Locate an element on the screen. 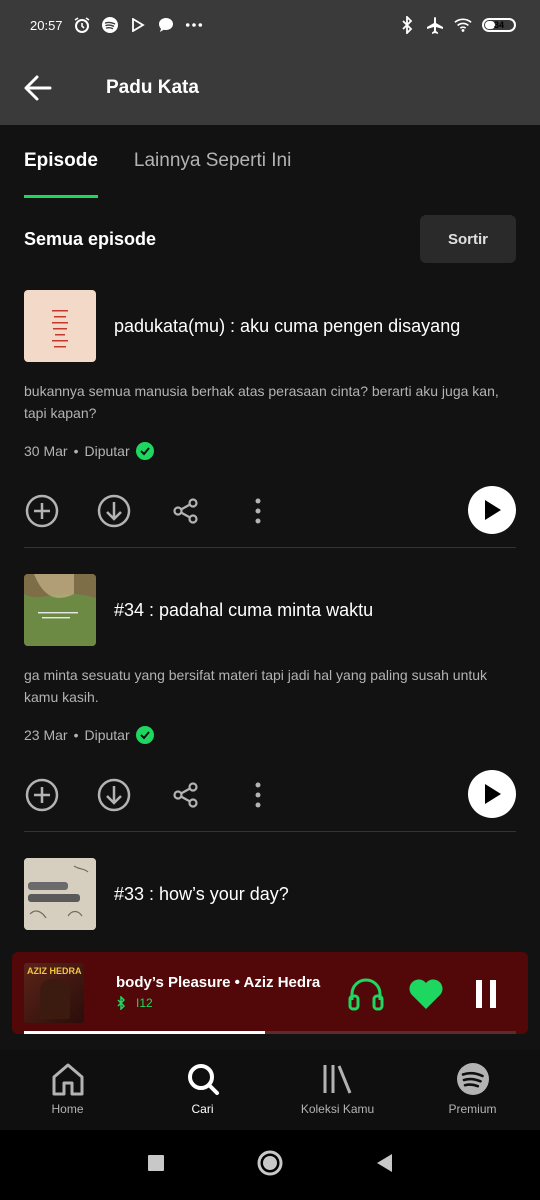 Image resolution: width=540 pixels, height=1200 pixels. home-icon is located at coordinates (67, 1079).